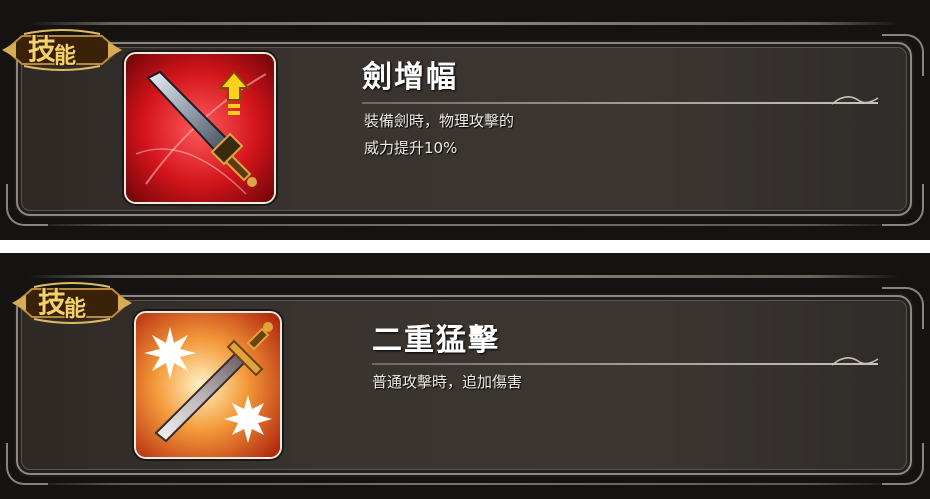 The height and width of the screenshot is (499, 930). I want to click on skill-name: 二重猛擊, so click(436, 340).